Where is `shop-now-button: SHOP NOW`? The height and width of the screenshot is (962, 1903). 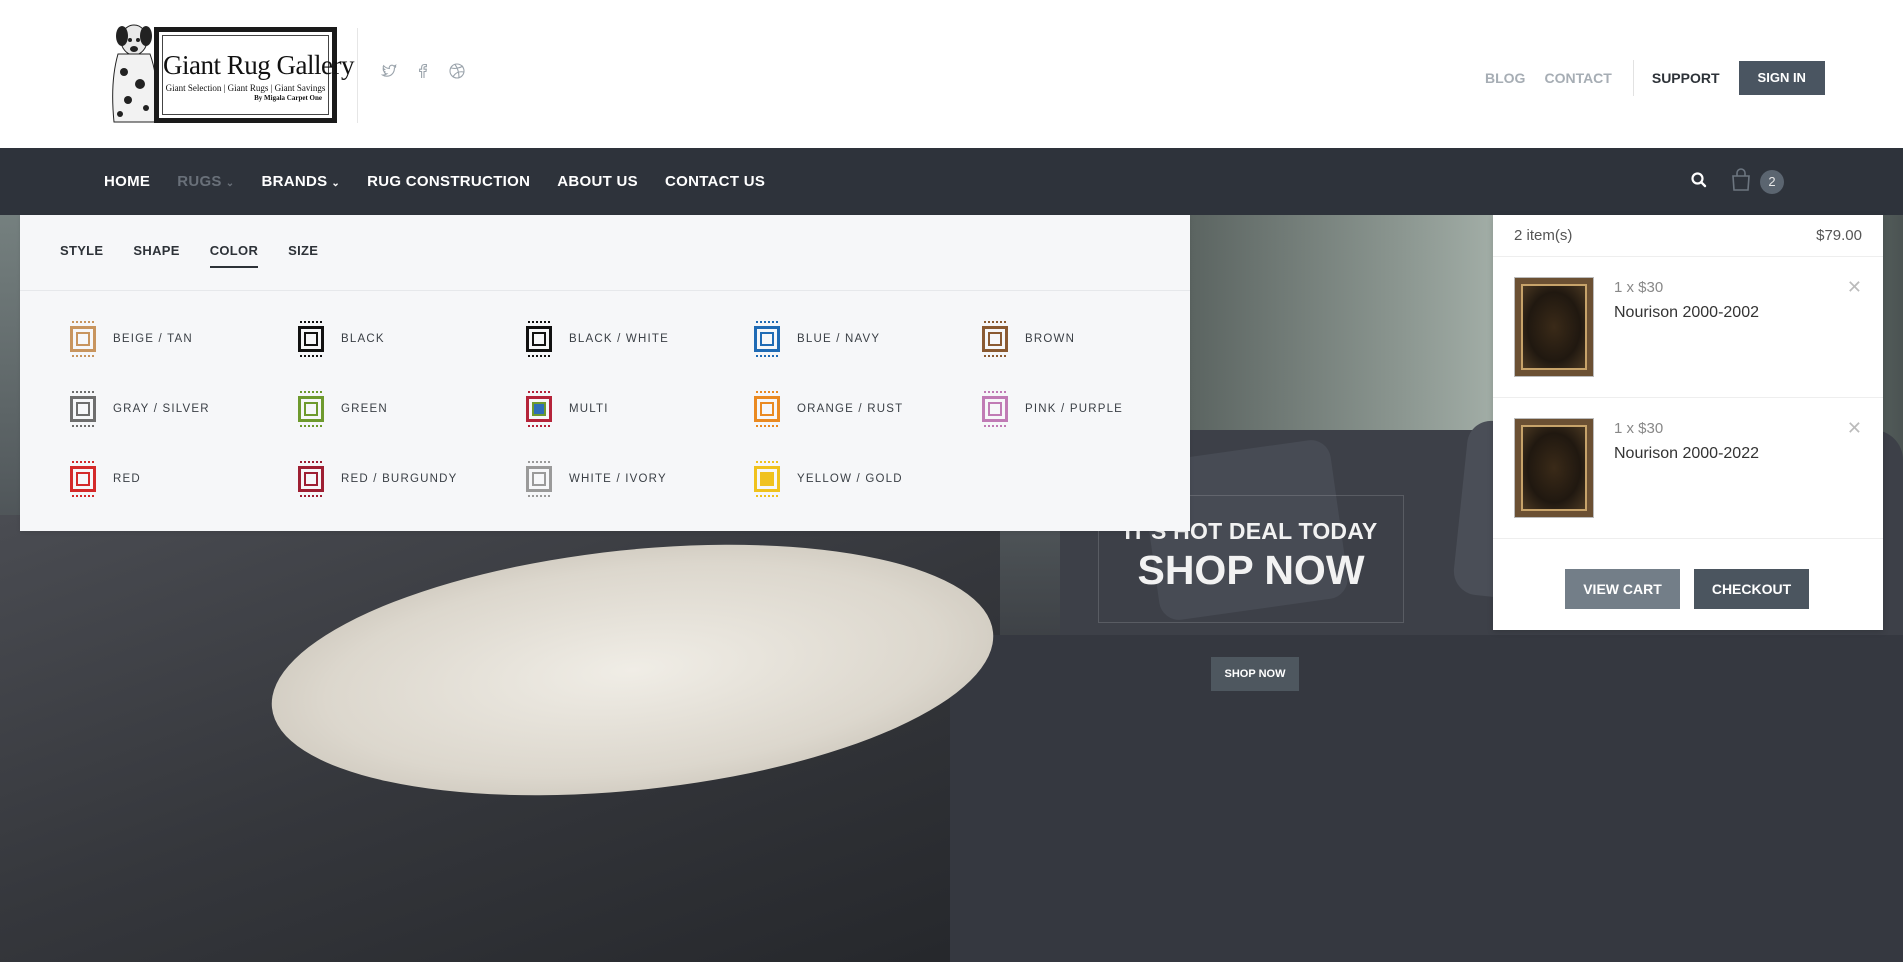
shop-now-button: SHOP NOW is located at coordinates (1255, 674).